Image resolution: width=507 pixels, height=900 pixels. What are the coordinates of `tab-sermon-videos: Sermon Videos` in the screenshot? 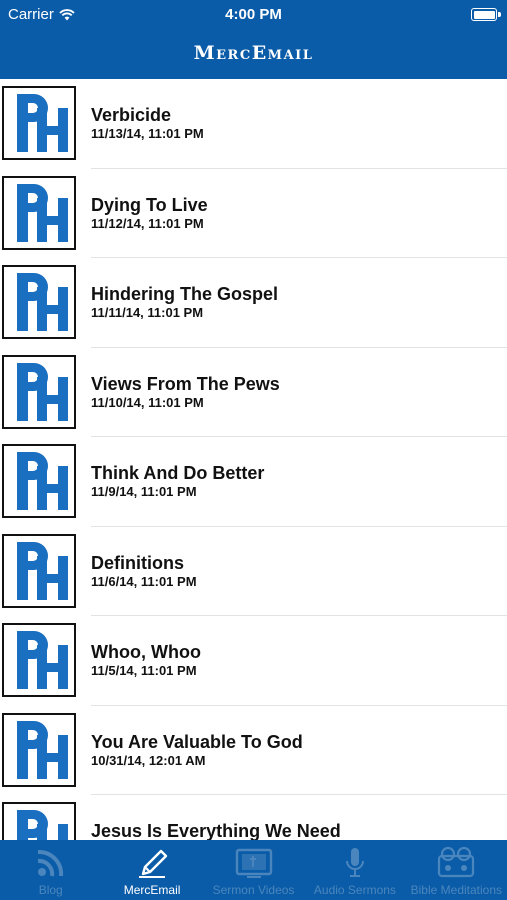 It's located at (253, 870).